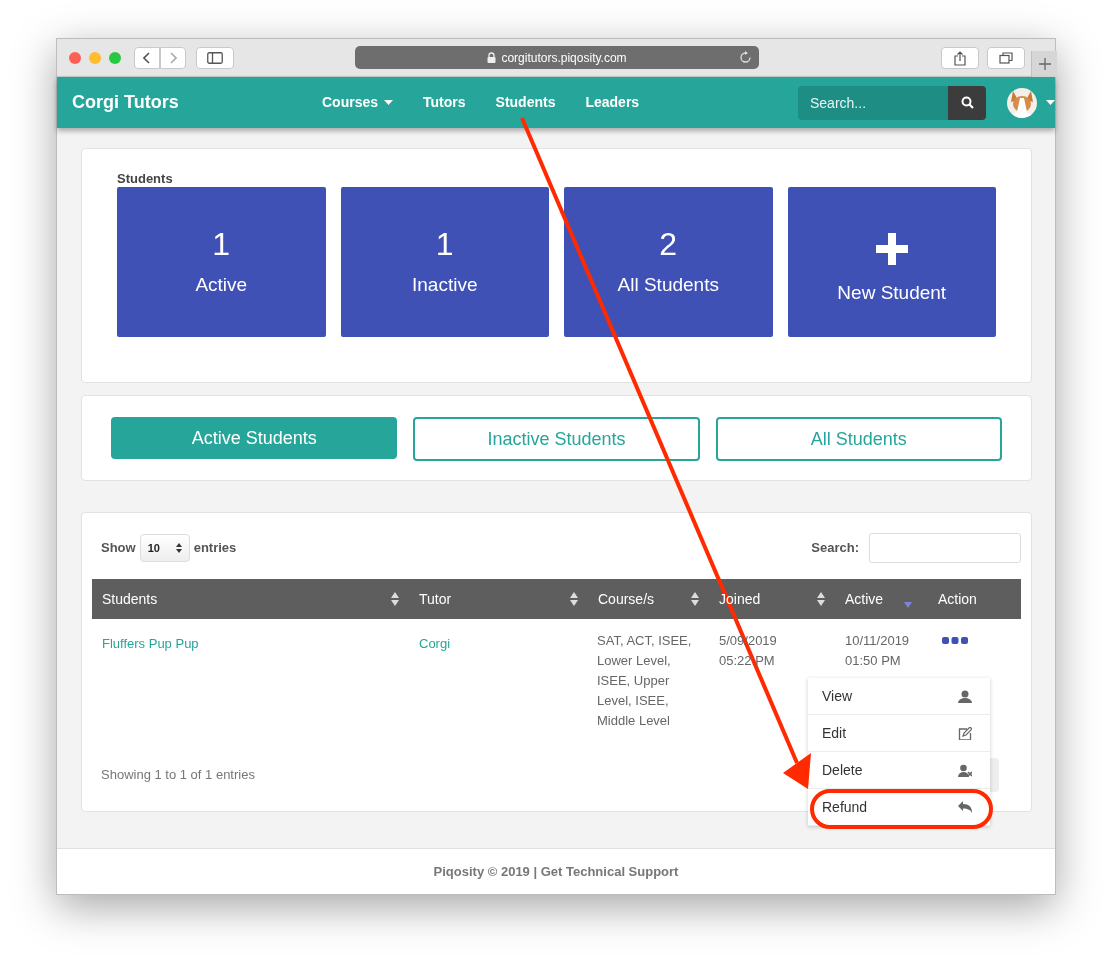  What do you see at coordinates (444, 262) in the screenshot?
I see `summary-tile: 1 Inactive` at bounding box center [444, 262].